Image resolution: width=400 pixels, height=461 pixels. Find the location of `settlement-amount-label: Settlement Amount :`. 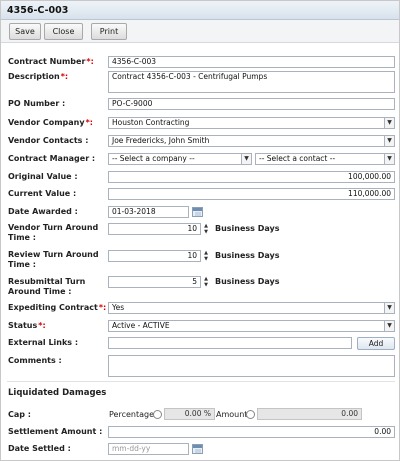

settlement-amount-label: Settlement Amount : is located at coordinates (55, 431).